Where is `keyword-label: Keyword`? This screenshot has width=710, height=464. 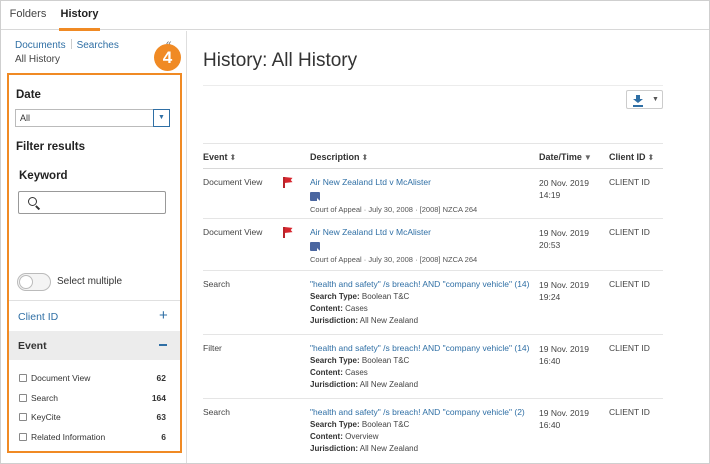
keyword-label: Keyword is located at coordinates (43, 176).